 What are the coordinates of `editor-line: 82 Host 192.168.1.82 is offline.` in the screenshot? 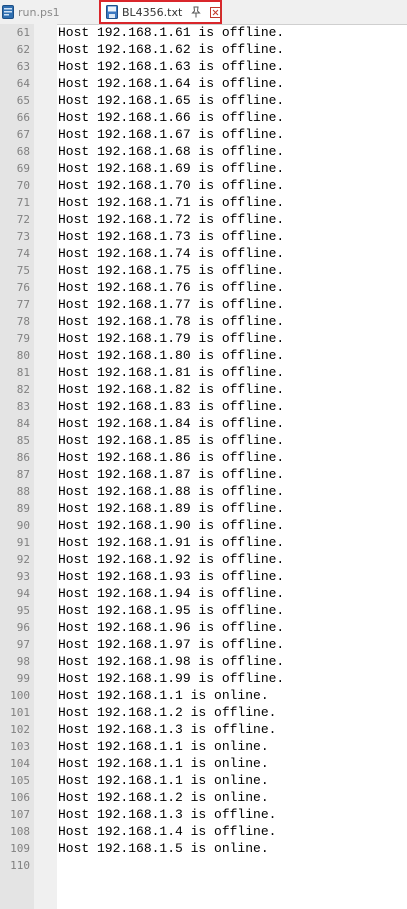 It's located at (203, 389).